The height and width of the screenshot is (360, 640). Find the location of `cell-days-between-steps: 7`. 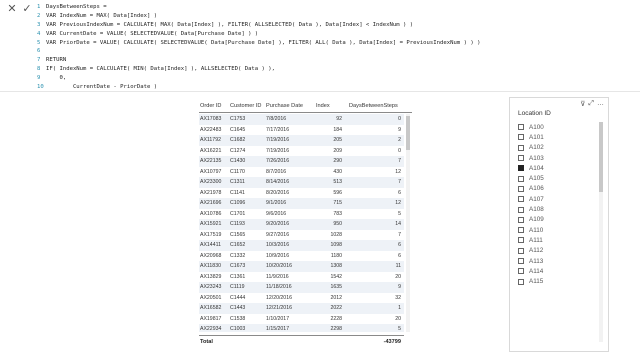

cell-days-between-steps: 7 is located at coordinates (399, 161).